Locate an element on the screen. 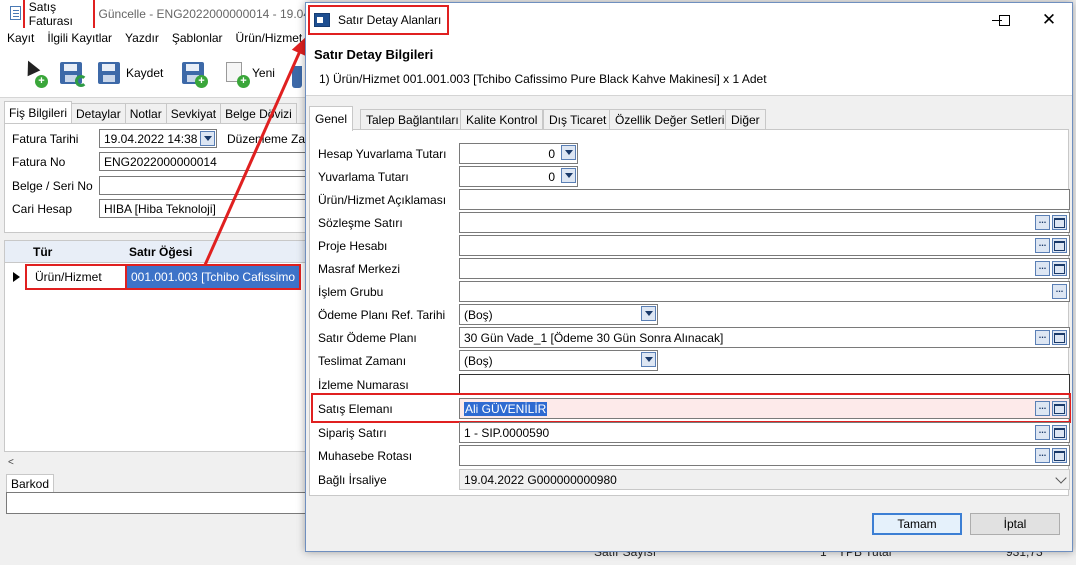 This screenshot has height=565, width=1076. aciklama-label: Ürün/Hizmet Açıklaması is located at coordinates (382, 200).